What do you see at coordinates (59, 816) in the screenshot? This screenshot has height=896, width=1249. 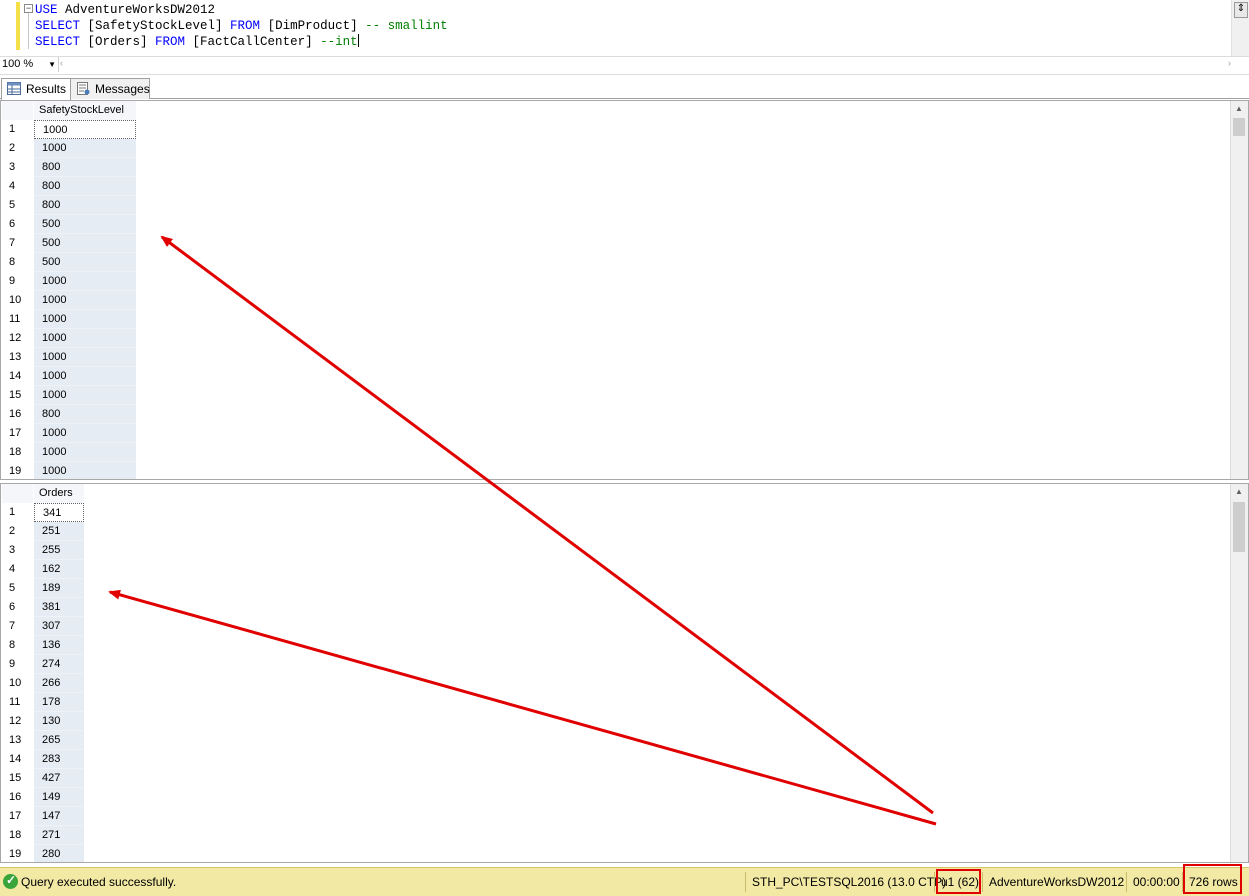 I see `grid-cell: 147` at bounding box center [59, 816].